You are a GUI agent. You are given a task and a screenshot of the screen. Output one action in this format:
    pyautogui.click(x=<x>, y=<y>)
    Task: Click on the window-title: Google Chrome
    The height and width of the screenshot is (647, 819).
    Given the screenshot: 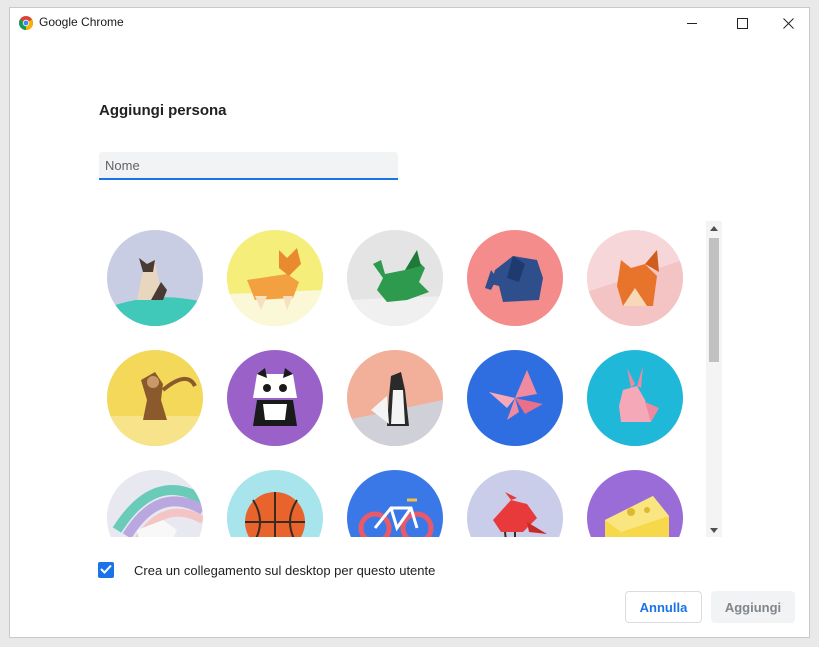 What is the action you would take?
    pyautogui.click(x=81, y=22)
    